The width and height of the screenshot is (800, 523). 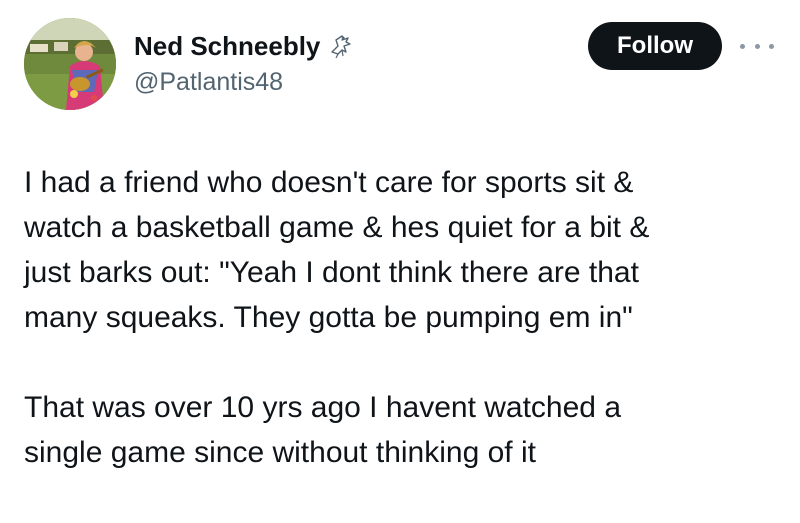 What do you see at coordinates (244, 82) in the screenshot?
I see `user-handle: @Patlantis48` at bounding box center [244, 82].